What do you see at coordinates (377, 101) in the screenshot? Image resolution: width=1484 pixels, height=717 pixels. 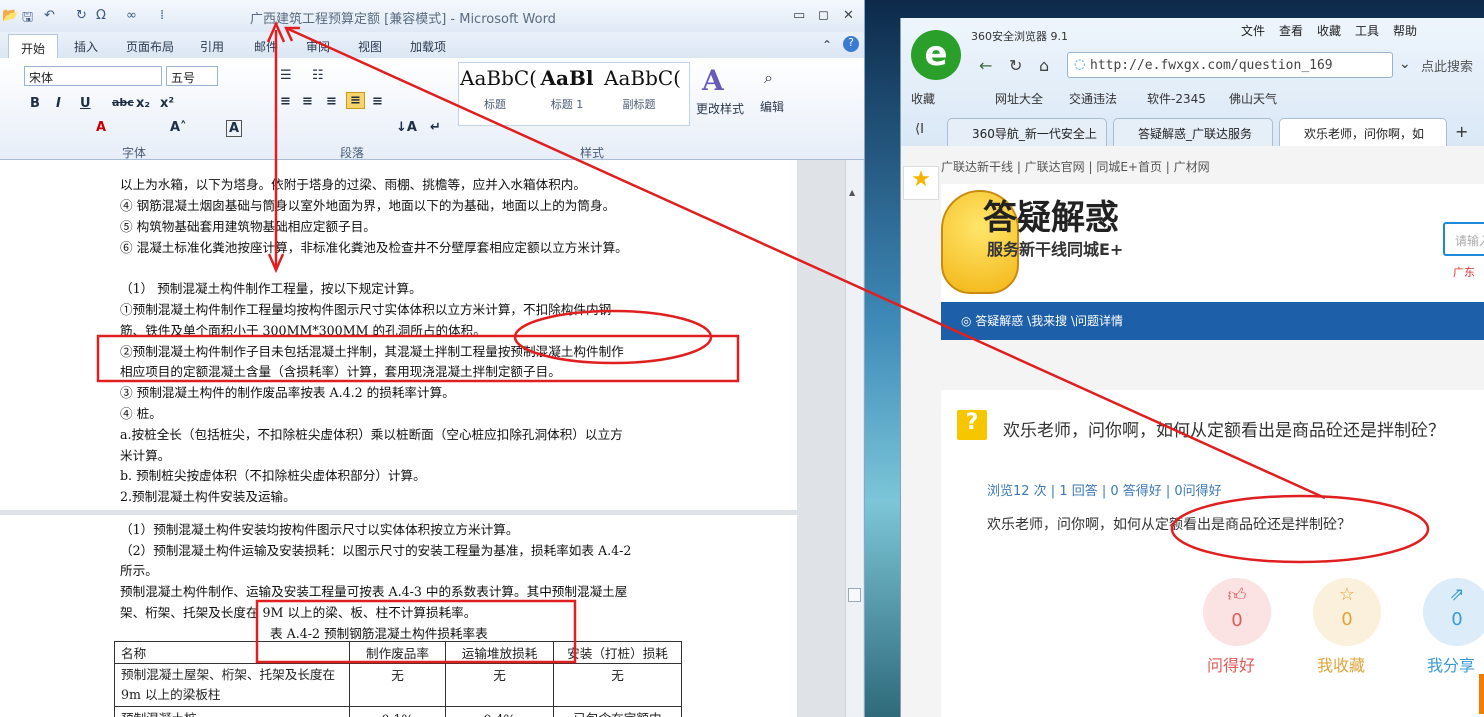 I see `distribute-icon: ≡` at bounding box center [377, 101].